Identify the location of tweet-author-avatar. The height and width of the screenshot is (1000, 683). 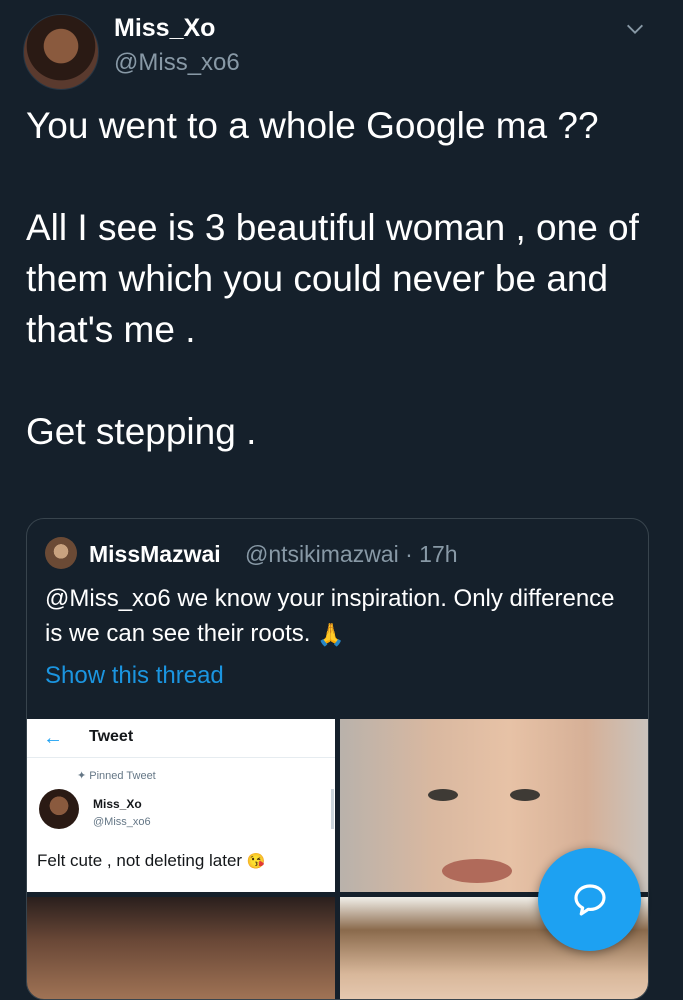
(61, 52).